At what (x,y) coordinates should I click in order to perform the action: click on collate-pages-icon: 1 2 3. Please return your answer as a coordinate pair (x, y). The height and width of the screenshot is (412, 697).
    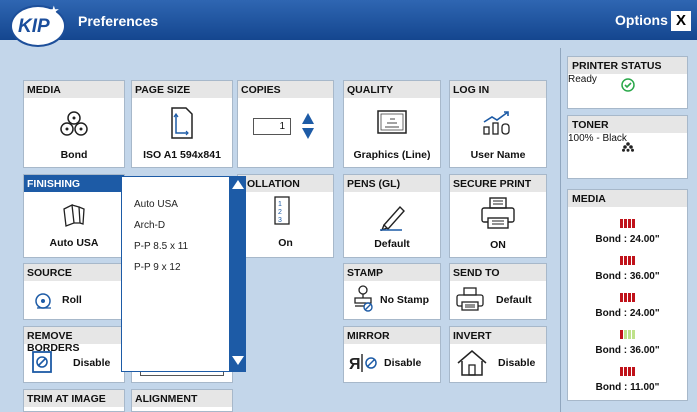
    Looking at the image, I should click on (282, 210).